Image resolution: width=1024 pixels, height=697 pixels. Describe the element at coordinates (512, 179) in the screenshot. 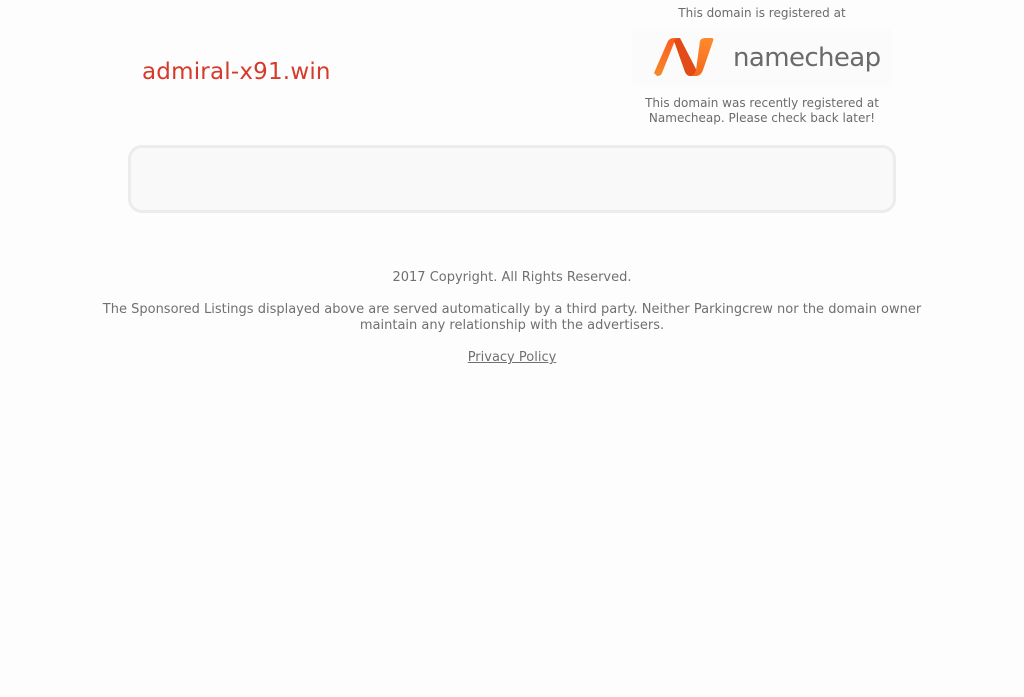

I see `sponsored-listings-box` at that location.